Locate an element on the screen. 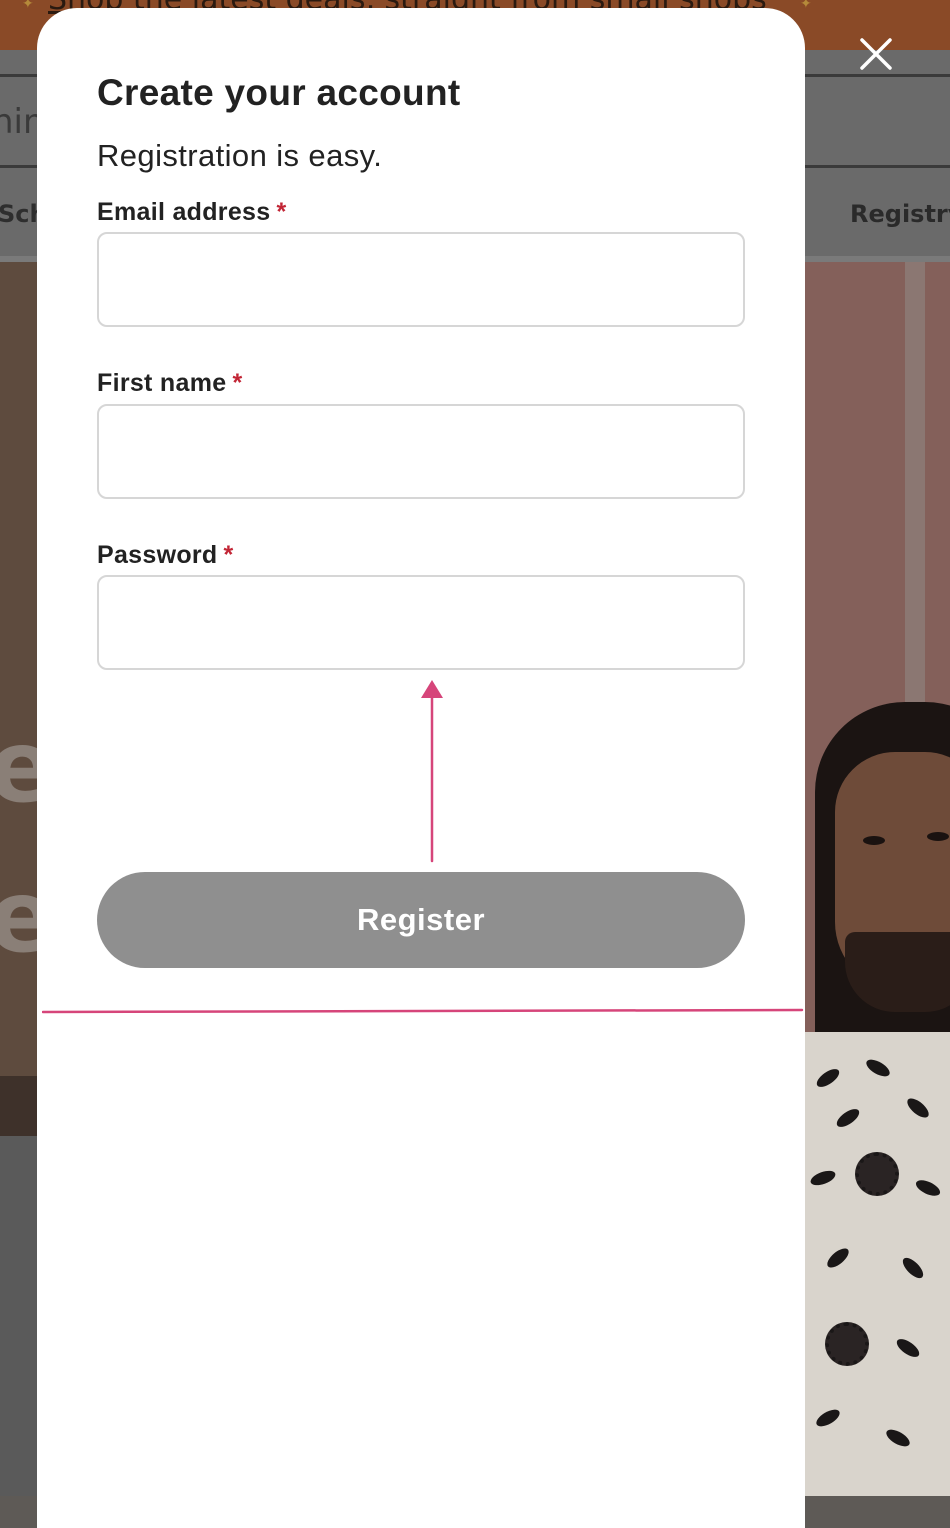 This screenshot has height=1528, width=950. first-name-label-text: First name is located at coordinates (162, 383).